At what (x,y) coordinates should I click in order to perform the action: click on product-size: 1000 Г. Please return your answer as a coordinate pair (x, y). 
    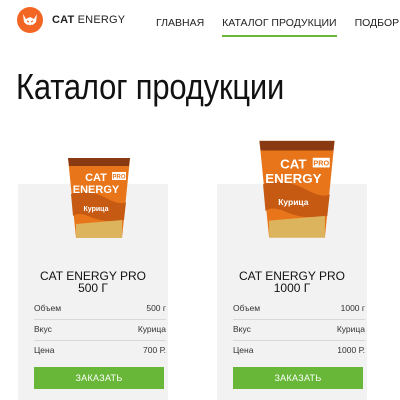
    Looking at the image, I should click on (292, 288).